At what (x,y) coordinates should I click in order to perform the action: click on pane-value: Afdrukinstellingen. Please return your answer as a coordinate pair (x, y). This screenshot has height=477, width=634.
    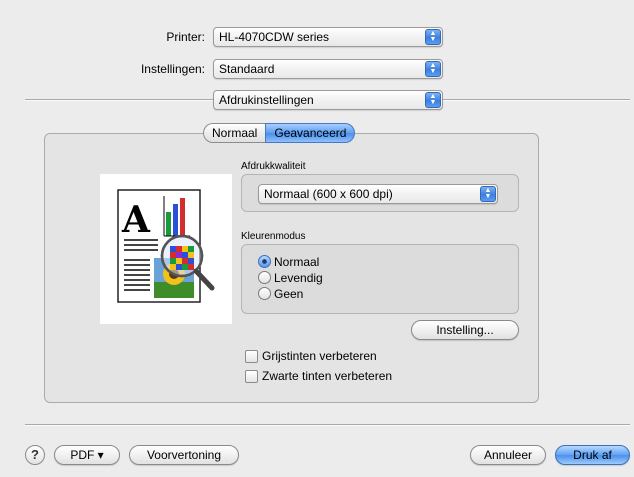
    Looking at the image, I should click on (266, 100).